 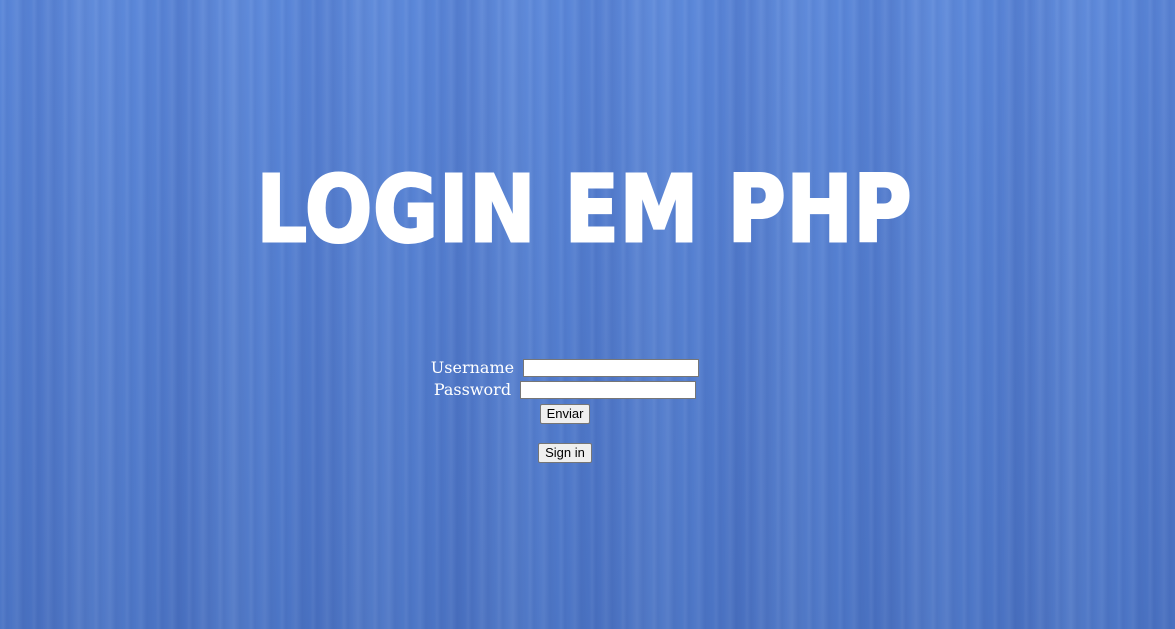 What do you see at coordinates (608, 389) in the screenshot?
I see `password-input` at bounding box center [608, 389].